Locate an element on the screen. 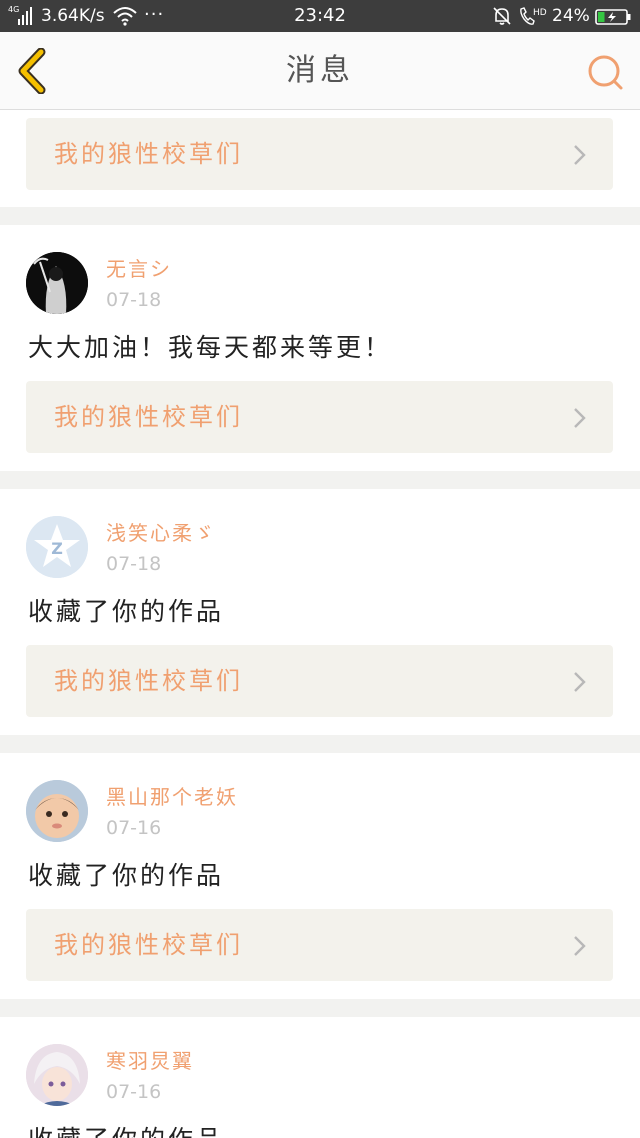 This screenshot has width=640, height=1138. search-icon is located at coordinates (605, 72).